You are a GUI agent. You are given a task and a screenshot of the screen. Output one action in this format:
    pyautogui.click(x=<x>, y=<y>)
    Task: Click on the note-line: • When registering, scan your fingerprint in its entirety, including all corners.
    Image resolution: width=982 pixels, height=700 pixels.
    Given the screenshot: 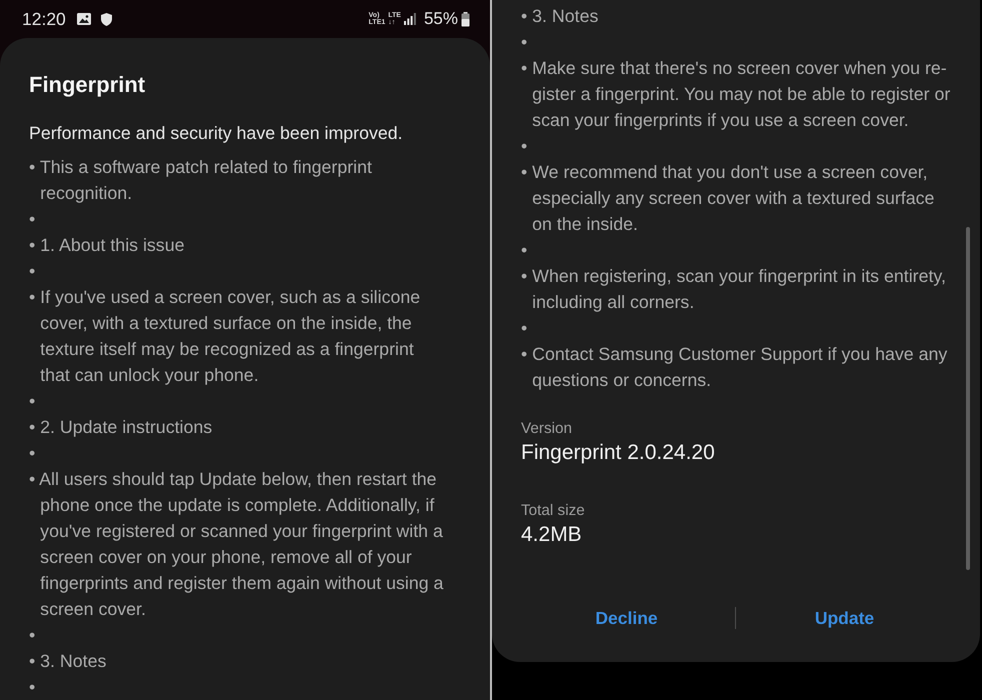 What is the action you would take?
    pyautogui.click(x=734, y=289)
    